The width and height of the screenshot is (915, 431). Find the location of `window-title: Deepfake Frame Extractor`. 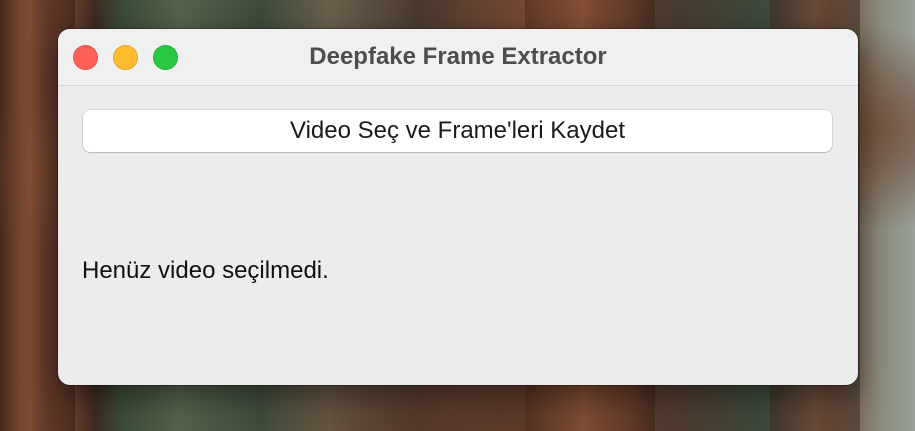

window-title: Deepfake Frame Extractor is located at coordinates (458, 56).